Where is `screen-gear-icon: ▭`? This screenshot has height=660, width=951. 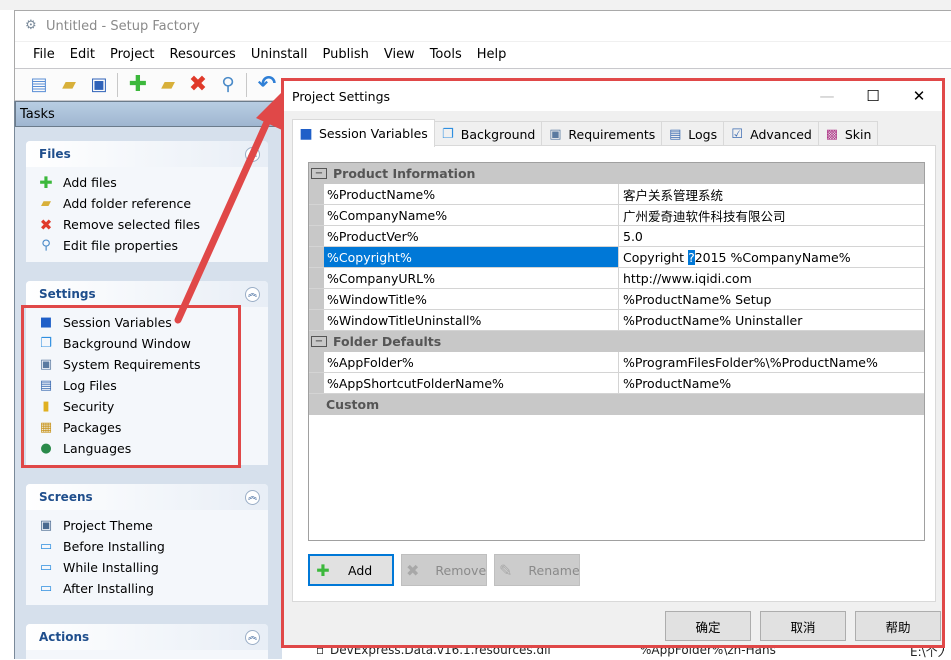 screen-gear-icon: ▭ is located at coordinates (46, 567).